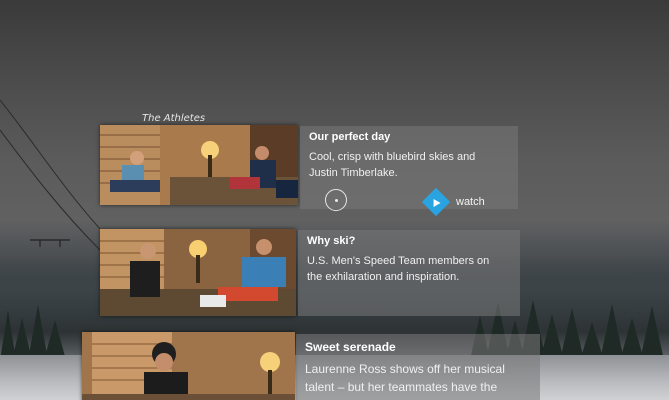  Describe the element at coordinates (392, 157) in the screenshot. I see `description-line: Cool, crisp with bluebird skies and` at that location.